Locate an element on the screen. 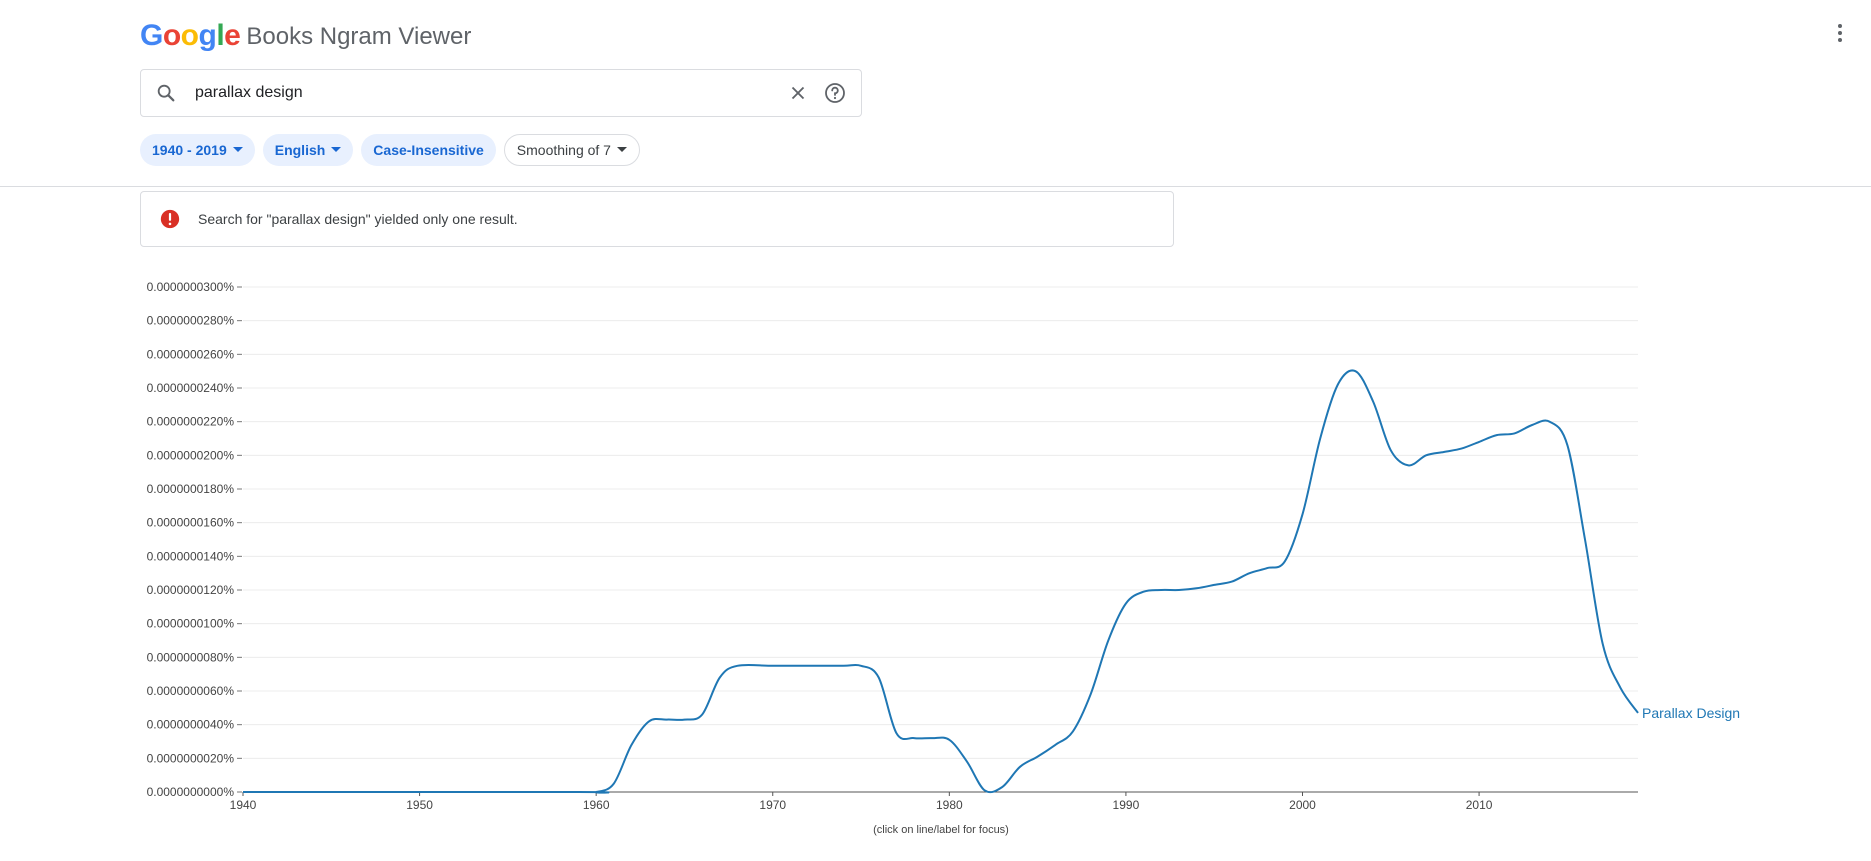 The height and width of the screenshot is (861, 1871). y-tick-label: 0.0000000300% is located at coordinates (191, 287).